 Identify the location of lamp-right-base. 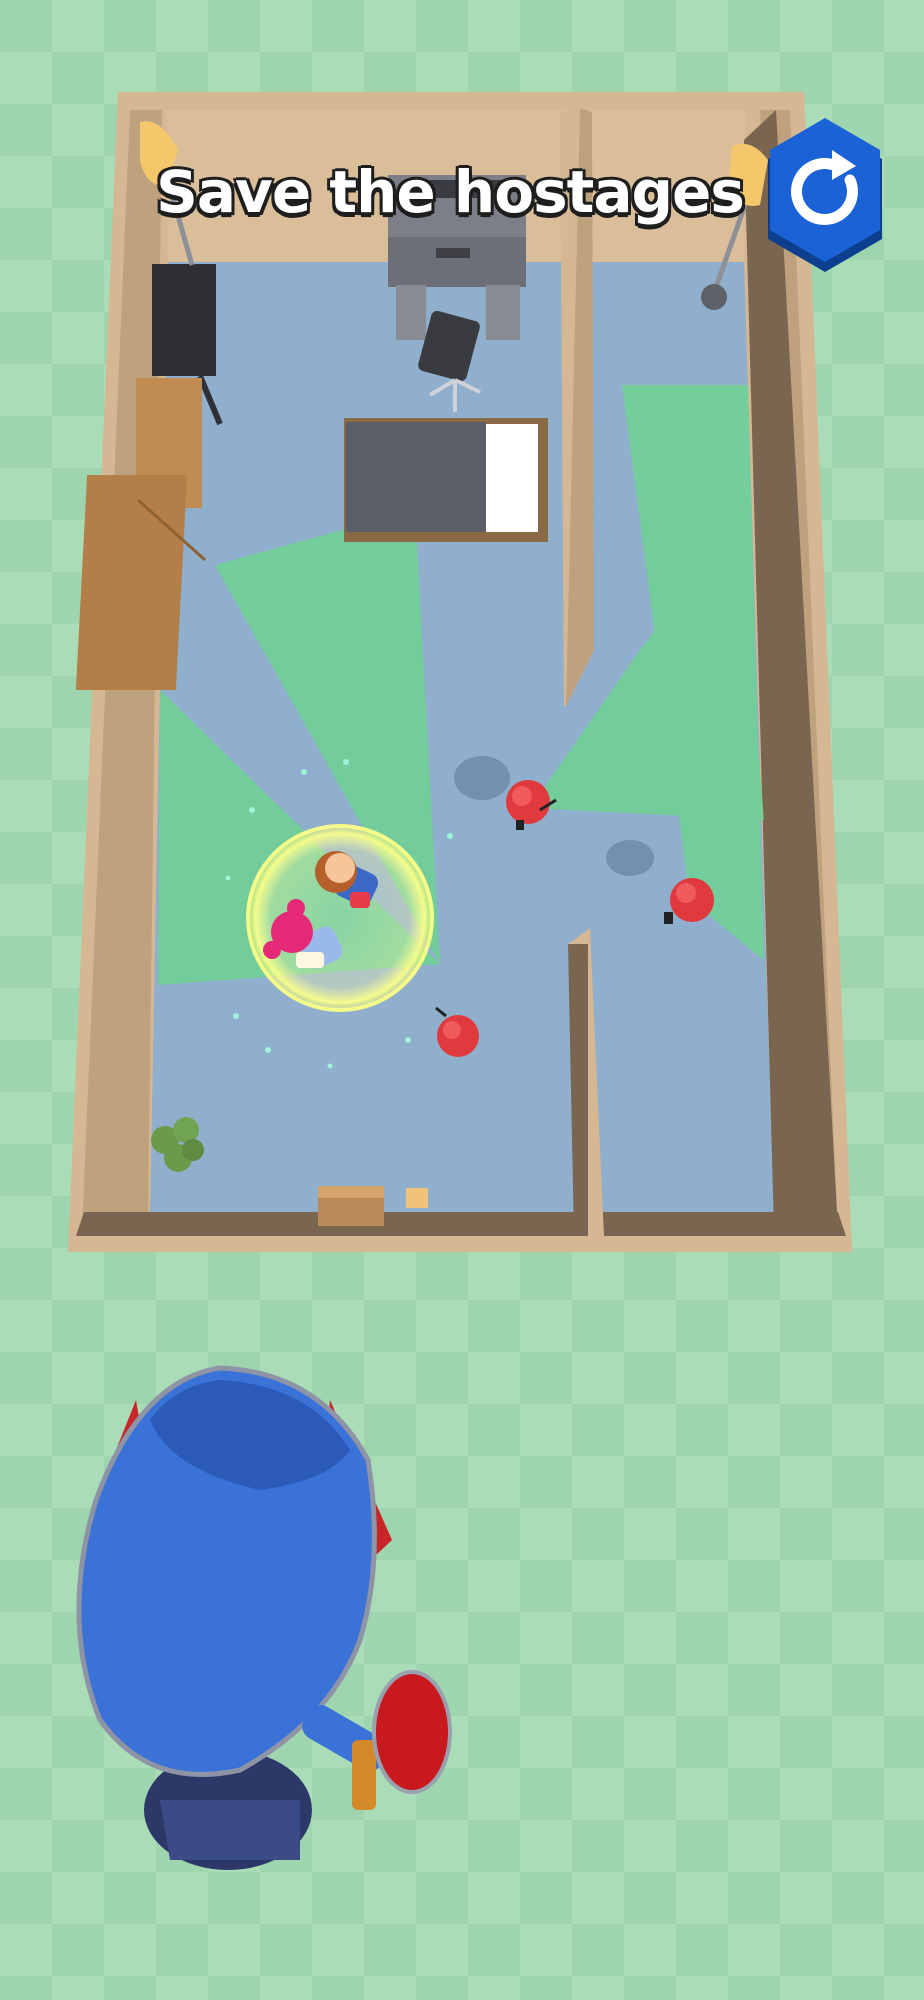
(714, 297).